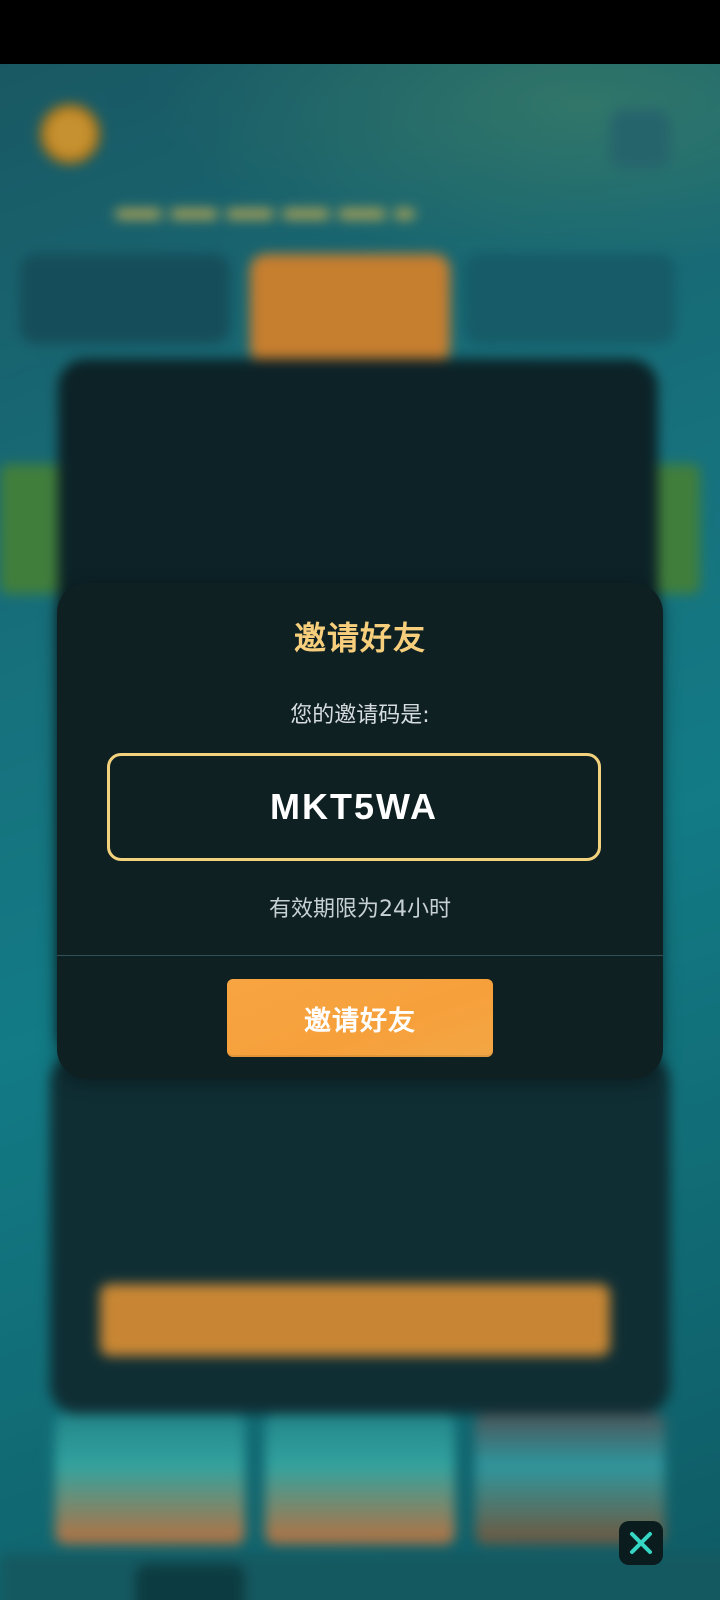 The width and height of the screenshot is (720, 1600). I want to click on invite-friends-button-label: 邀请好友, so click(360, 1021).